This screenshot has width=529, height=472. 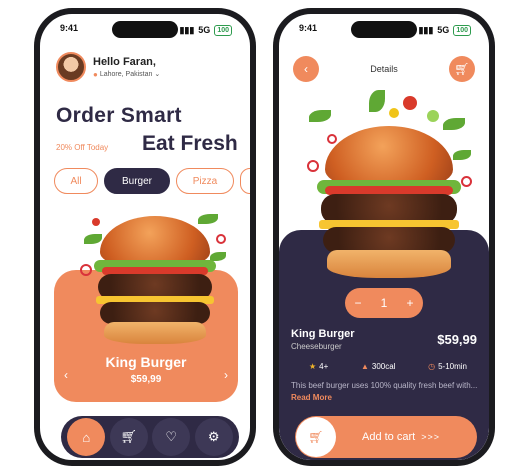 I want to click on product-meta: ★ 4+ ▲ 300cal ◷ 5-10min, so click(x=388, y=366).